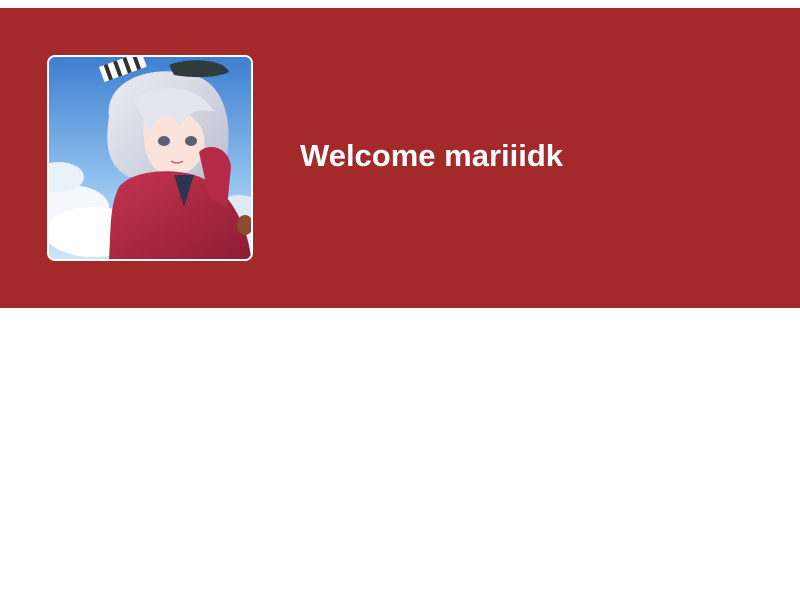  Describe the element at coordinates (432, 155) in the screenshot. I see `welcome-heading: Welcome mariiidk` at that location.